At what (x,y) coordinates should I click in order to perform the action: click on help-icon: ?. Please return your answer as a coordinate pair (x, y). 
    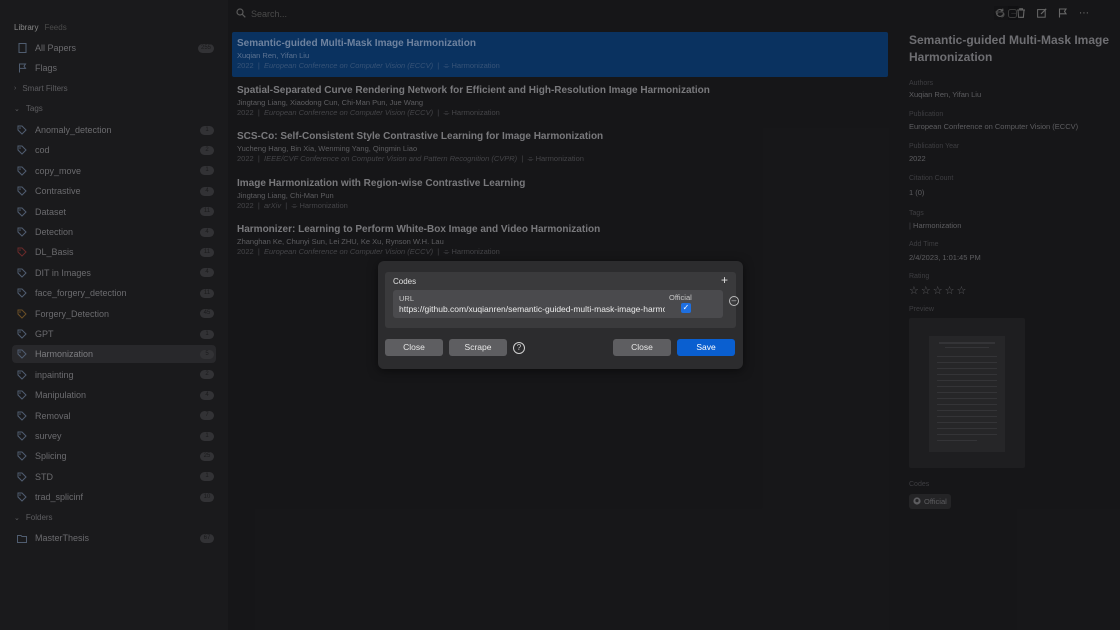
    Looking at the image, I should click on (519, 348).